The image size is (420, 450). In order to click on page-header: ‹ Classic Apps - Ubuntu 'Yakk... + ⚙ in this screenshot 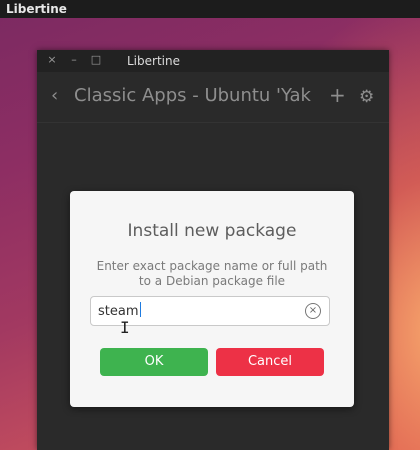, I will do `click(213, 97)`.